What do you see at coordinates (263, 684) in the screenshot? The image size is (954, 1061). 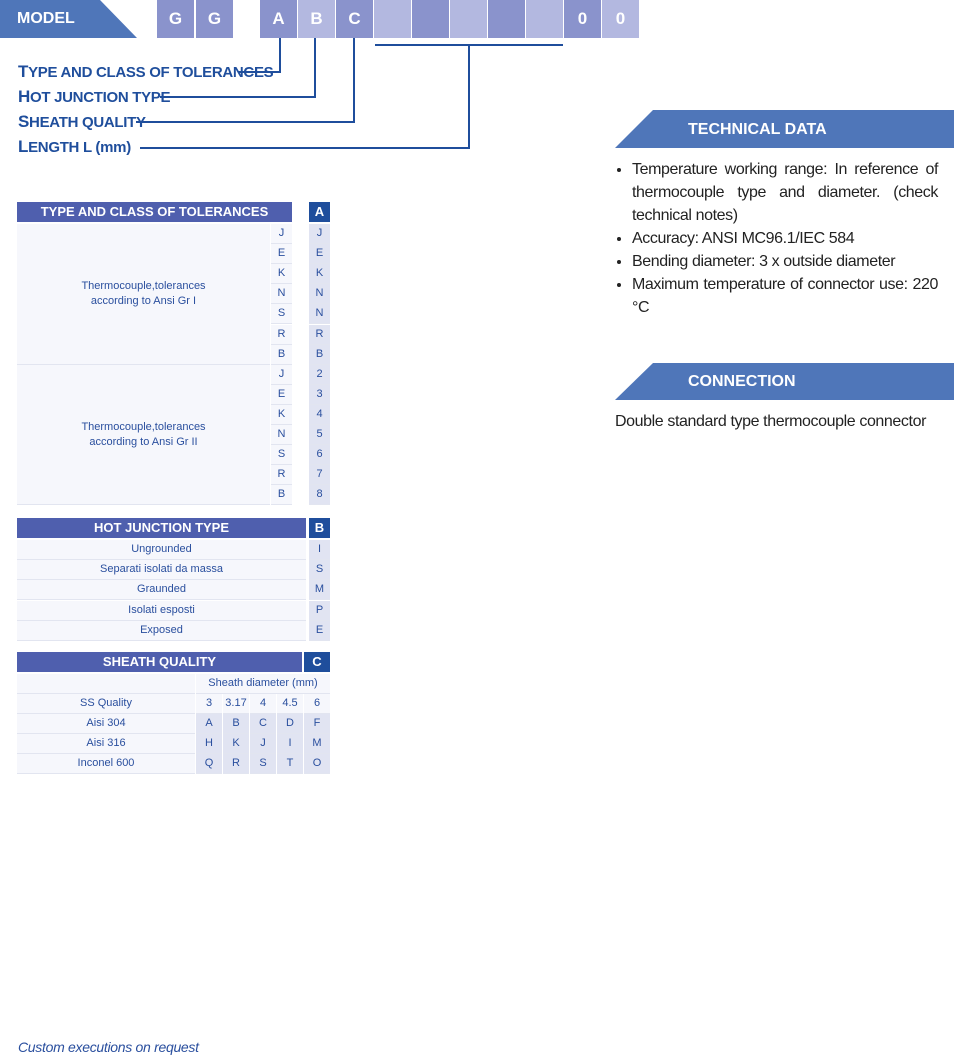 I see `table-c-subheader: Sheath diameter (mm)` at bounding box center [263, 684].